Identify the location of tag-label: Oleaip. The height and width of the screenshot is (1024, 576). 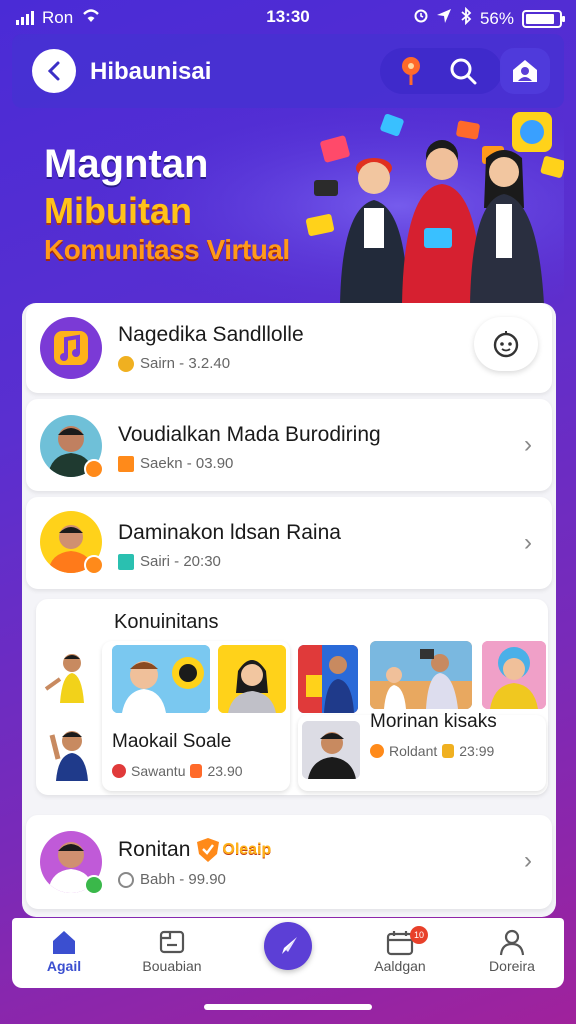
(247, 849).